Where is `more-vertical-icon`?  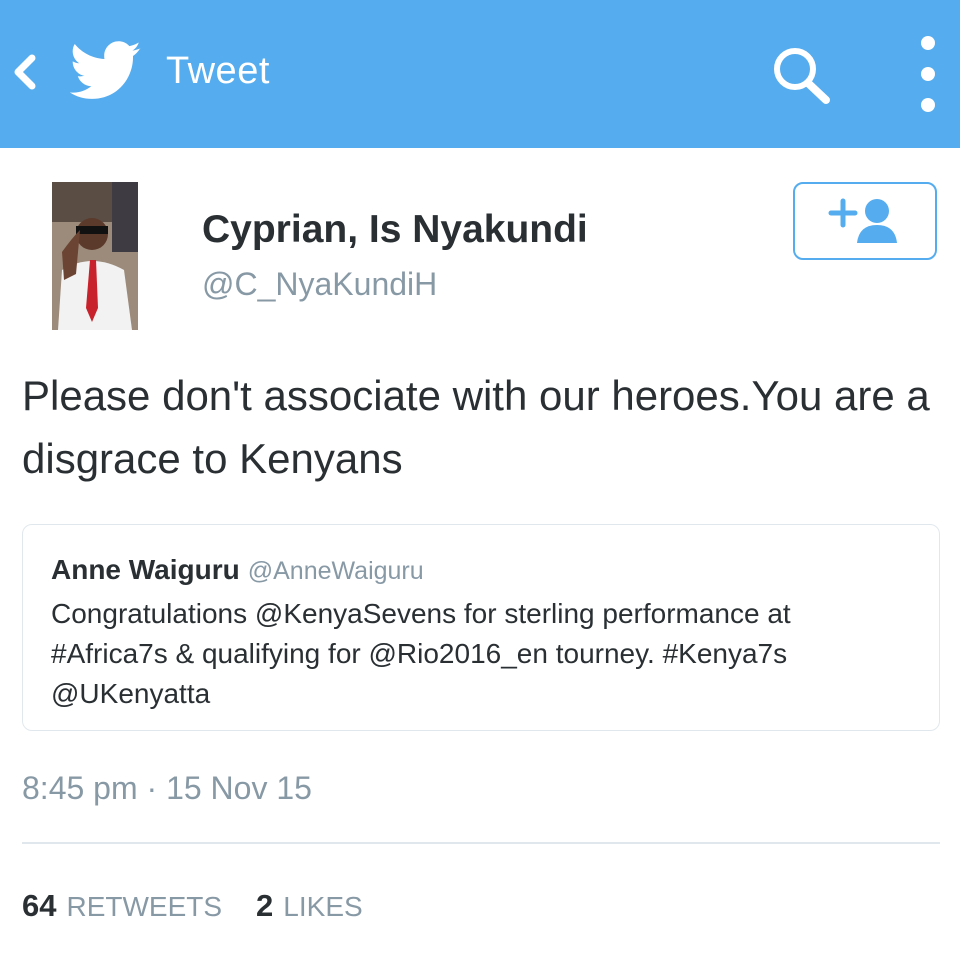 more-vertical-icon is located at coordinates (928, 43).